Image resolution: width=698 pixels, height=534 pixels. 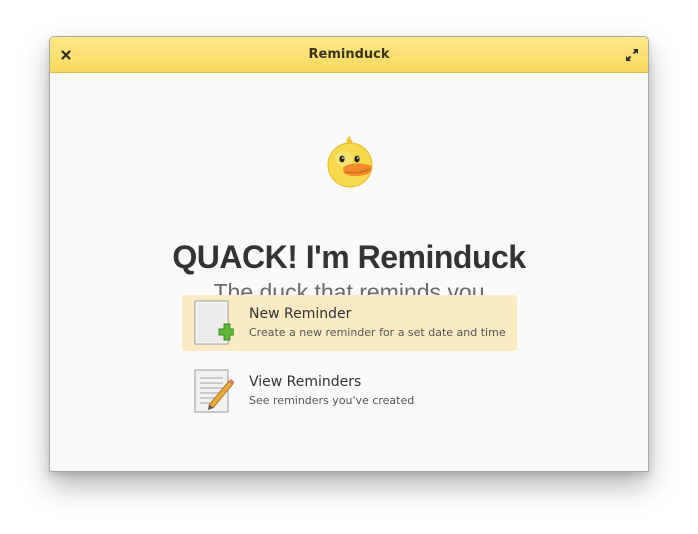 I want to click on view-reminders-title: View Reminders, so click(x=305, y=382).